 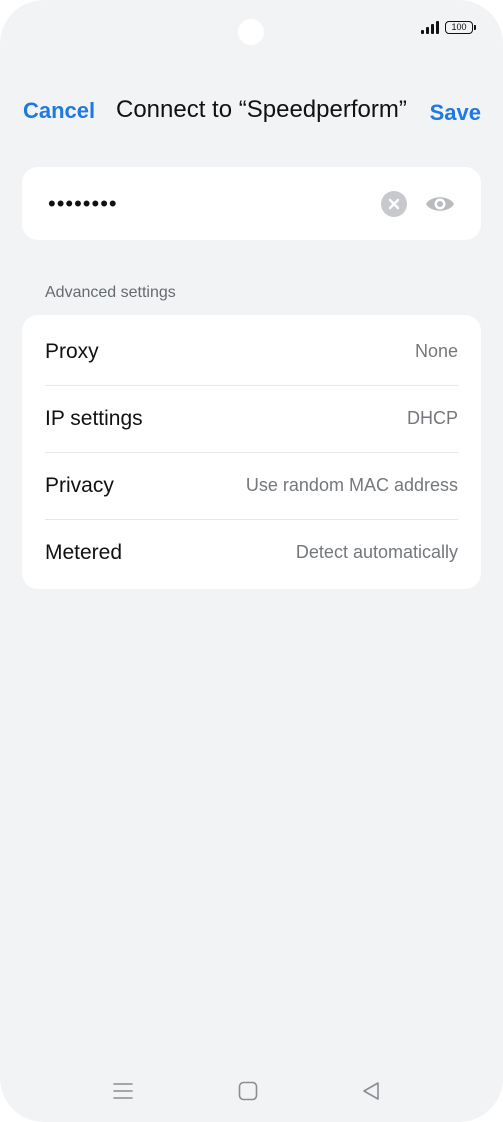 I want to click on row-value: DHCP, so click(x=432, y=418).